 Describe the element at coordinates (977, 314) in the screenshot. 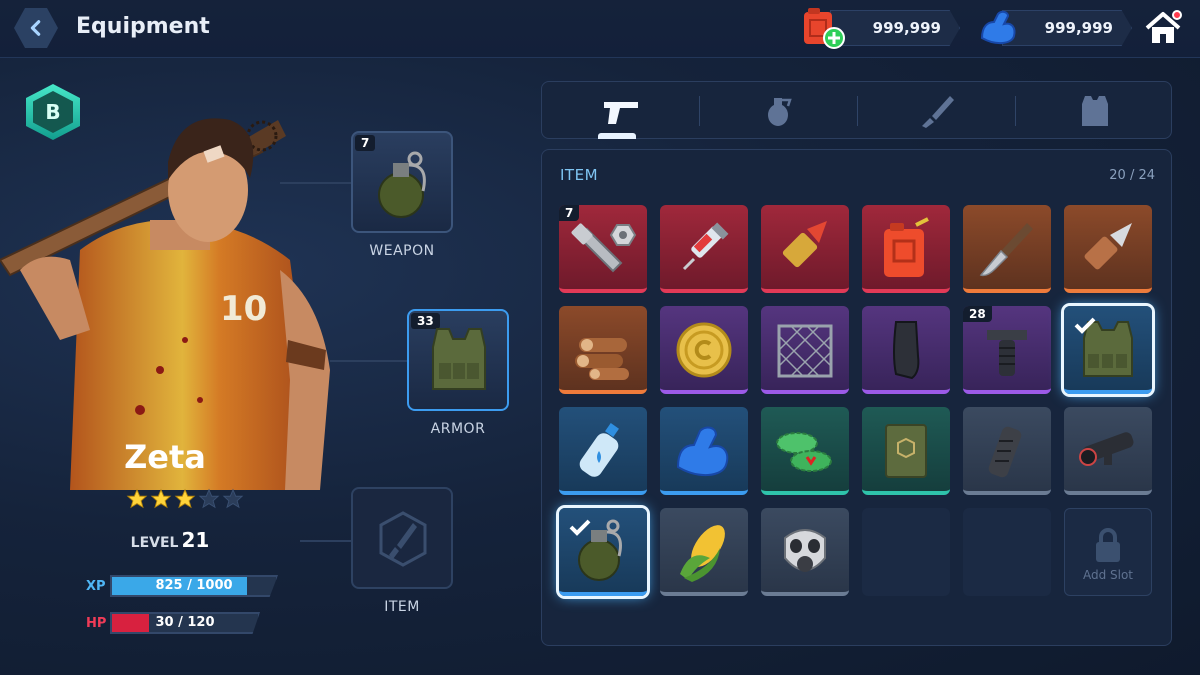

I see `item-count: 28` at that location.